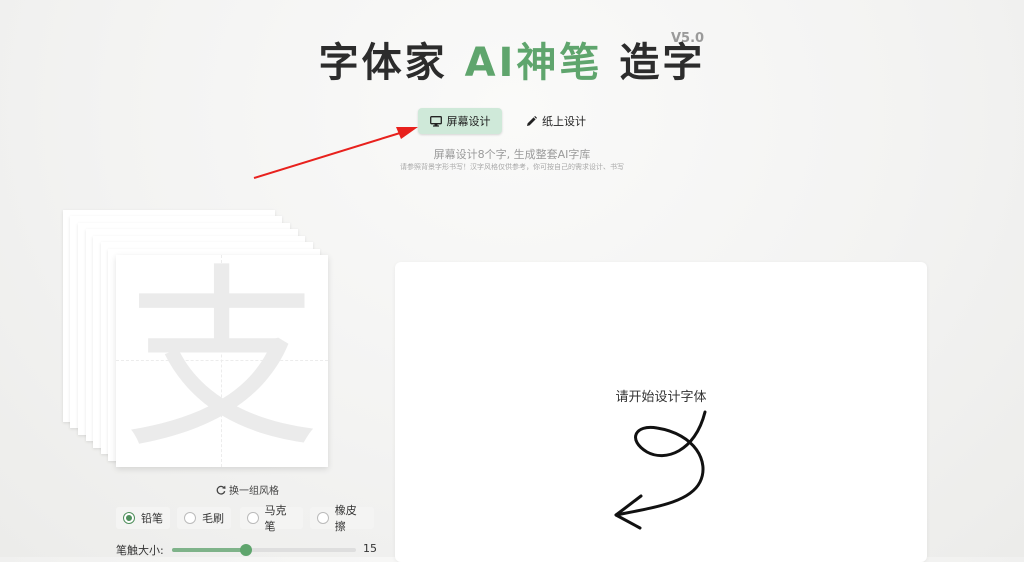 The width and height of the screenshot is (1024, 562). What do you see at coordinates (152, 518) in the screenshot?
I see `tool-pencil-label: 铅笔` at bounding box center [152, 518].